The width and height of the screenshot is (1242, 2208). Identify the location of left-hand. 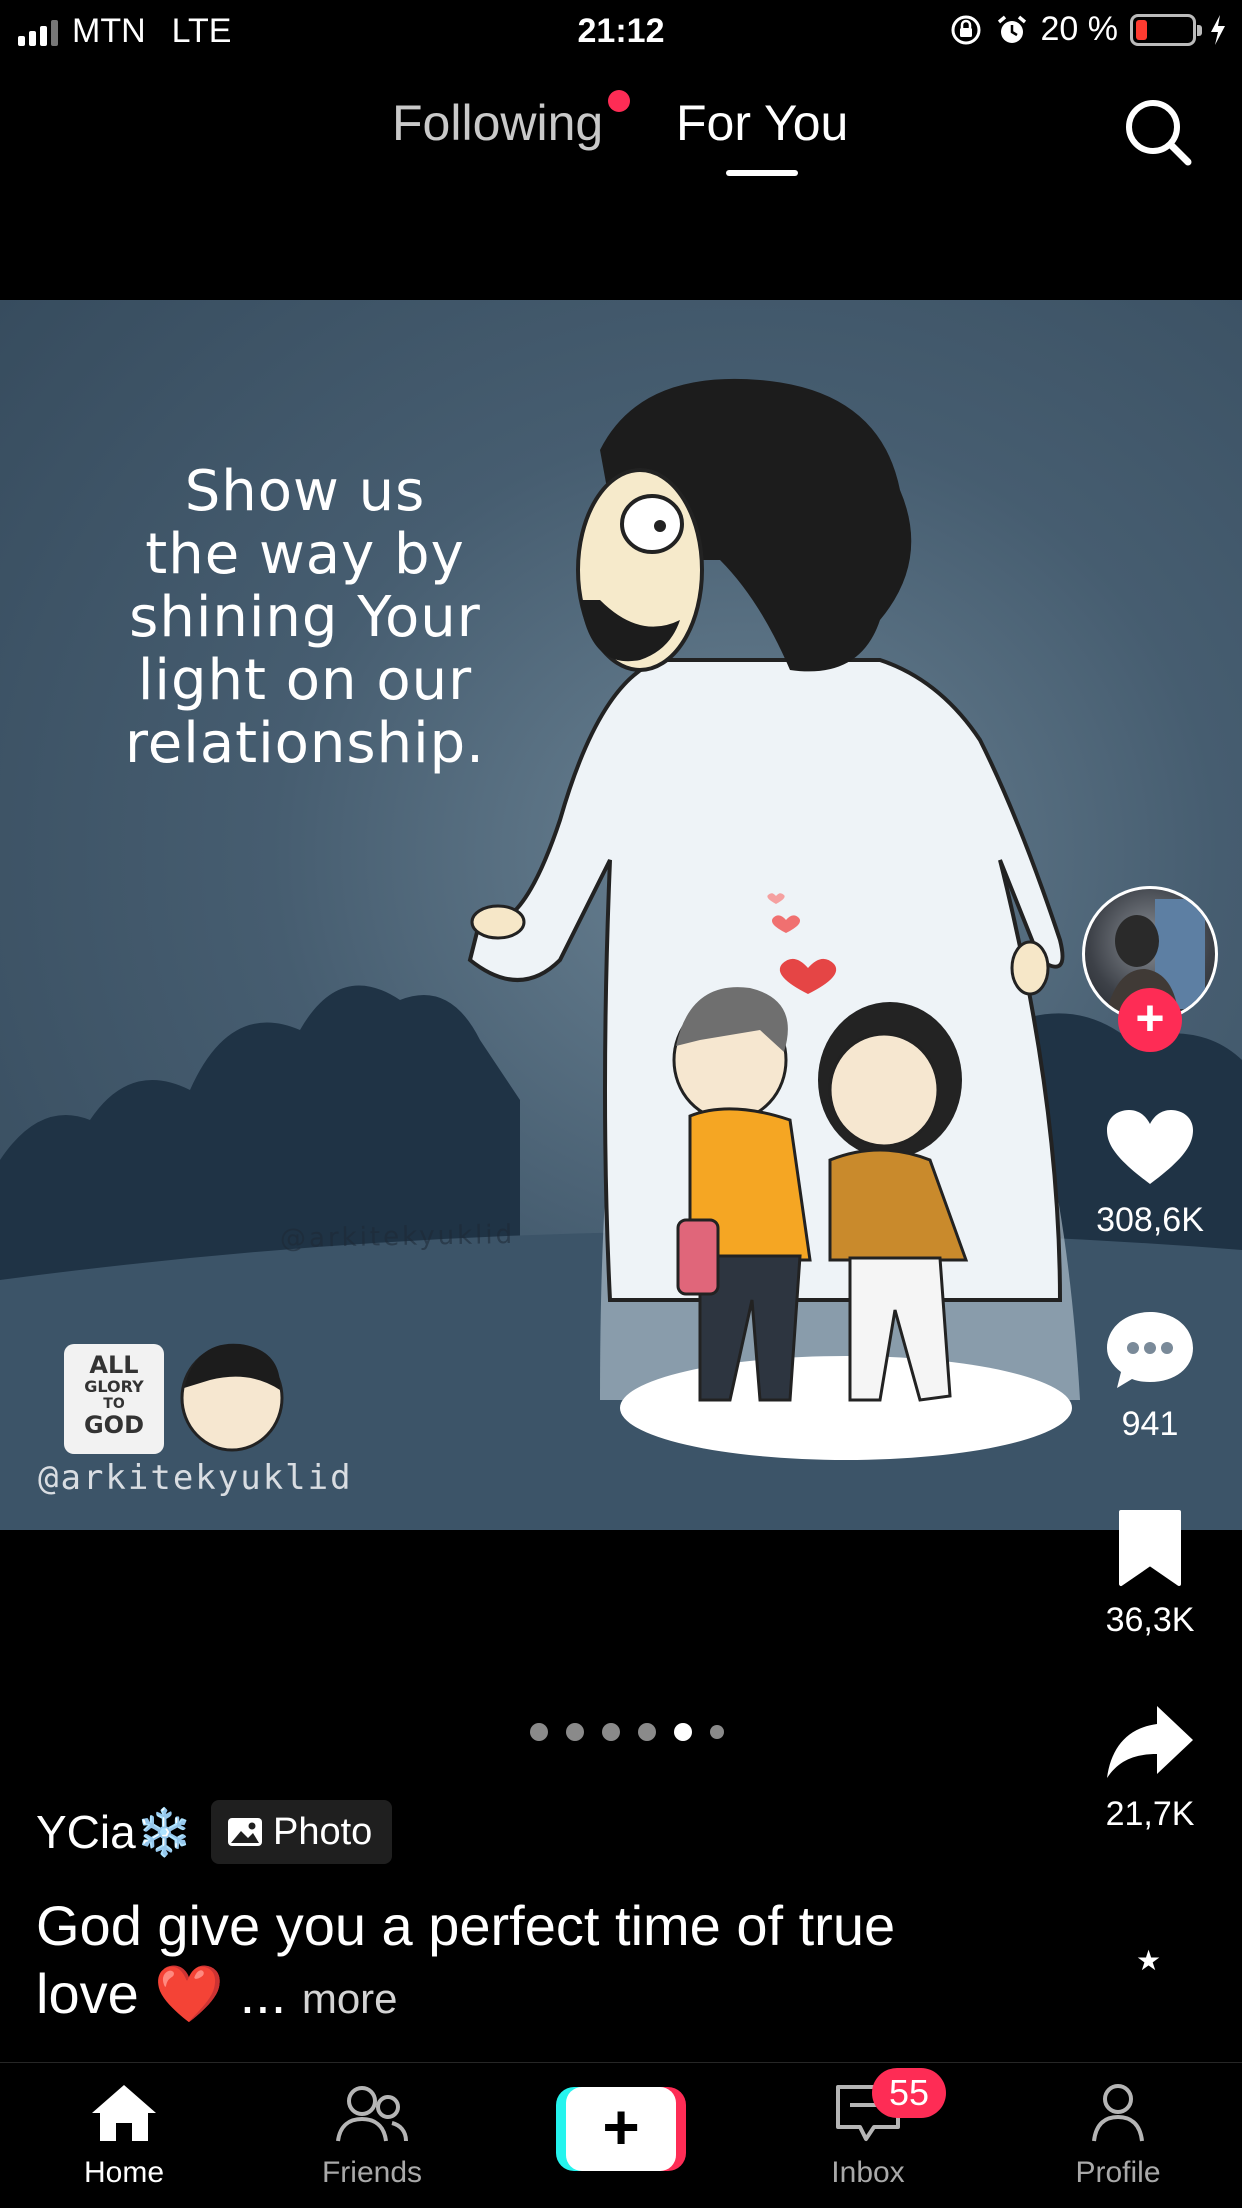
(498, 922).